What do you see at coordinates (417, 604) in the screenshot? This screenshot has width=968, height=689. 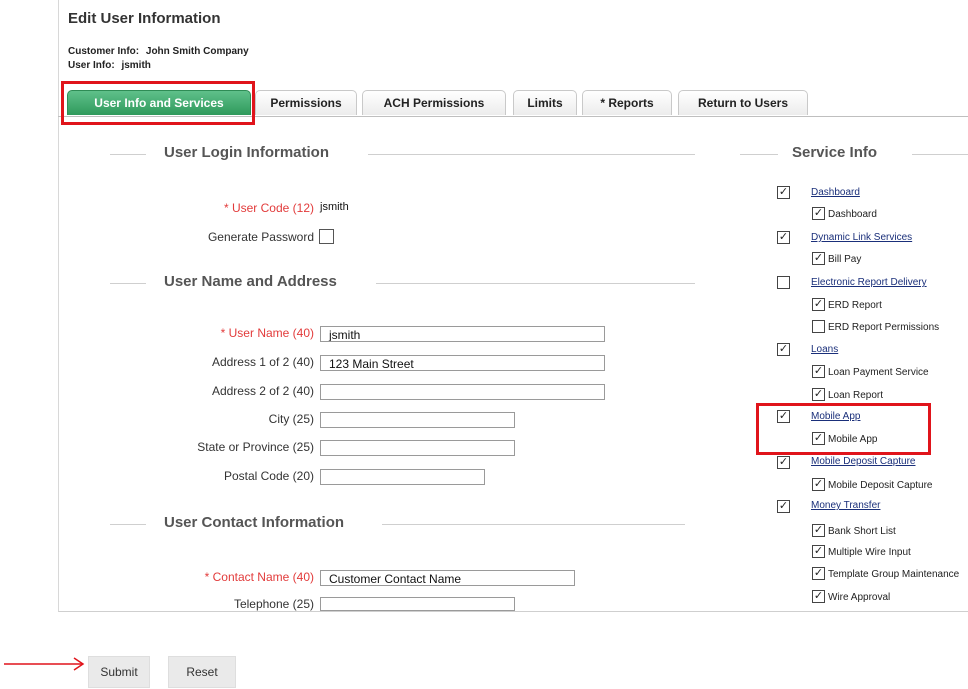 I see `telephone-input` at bounding box center [417, 604].